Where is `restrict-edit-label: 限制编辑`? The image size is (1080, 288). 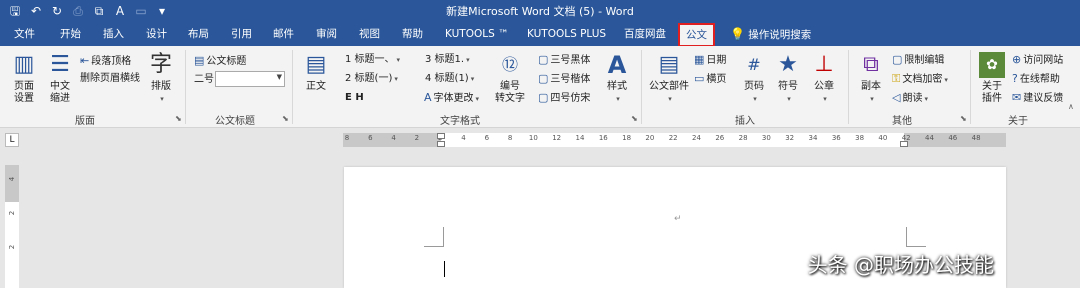
restrict-edit-label: 限制编辑 is located at coordinates (924, 60).